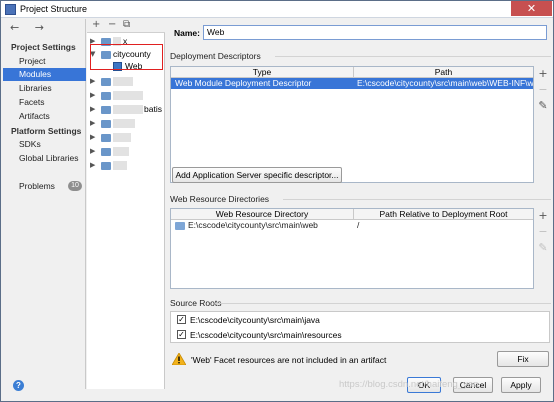  I want to click on history-arrows: ← →, so click(30, 27).